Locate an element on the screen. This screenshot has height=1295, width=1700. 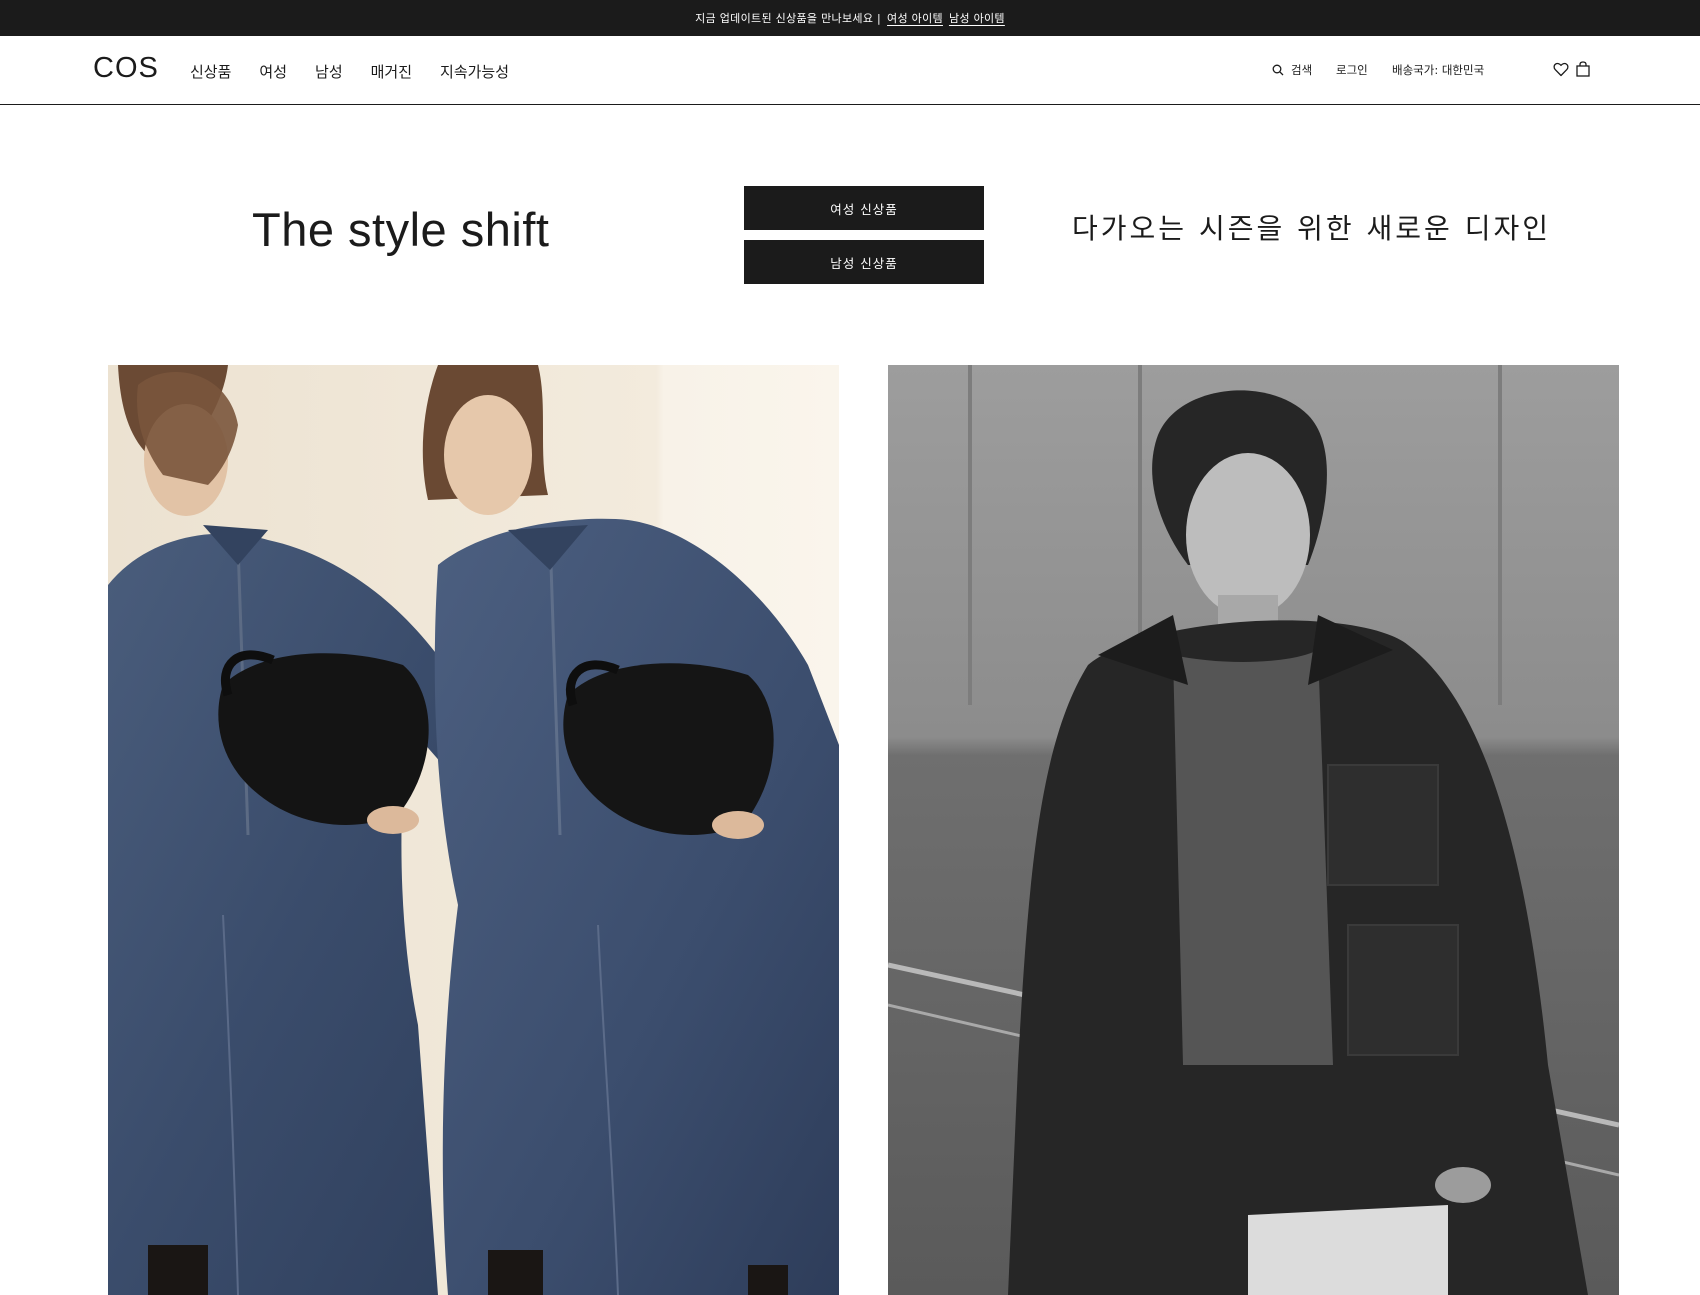
announcement-text: 지금 업데이트된 신상품을 만나보세요 | is located at coordinates (788, 18).